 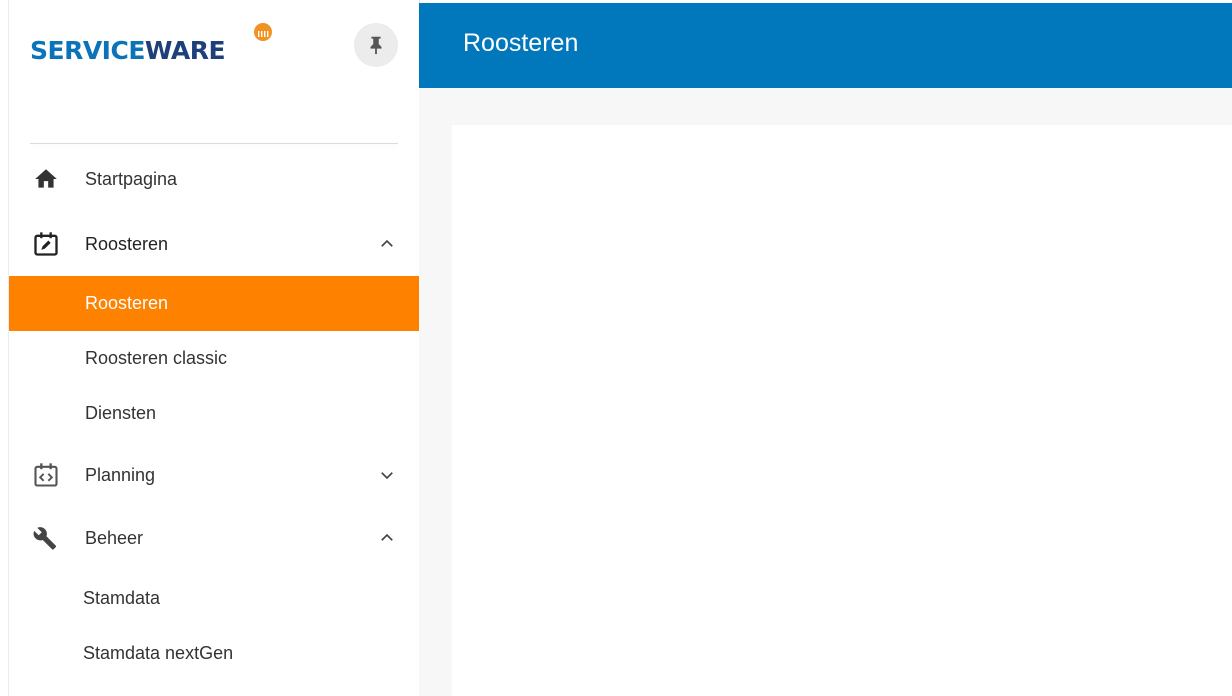 I want to click on sidebar-subitem-roosteren: Roosteren, so click(x=214, y=303).